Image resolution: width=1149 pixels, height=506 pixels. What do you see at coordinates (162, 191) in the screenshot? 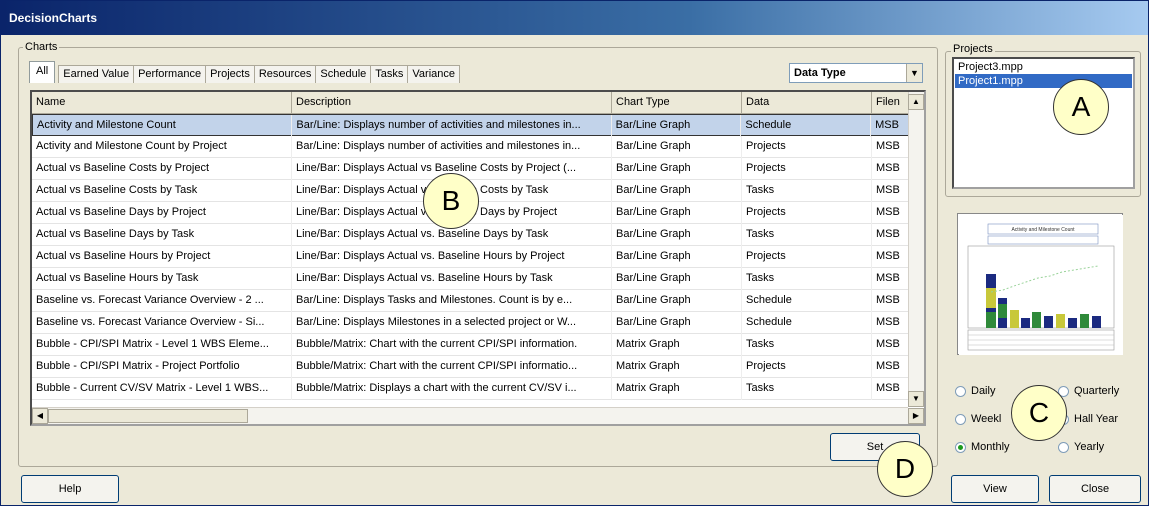
I see `cell-name: Actual vs Baseline Costs by Task` at bounding box center [162, 191].